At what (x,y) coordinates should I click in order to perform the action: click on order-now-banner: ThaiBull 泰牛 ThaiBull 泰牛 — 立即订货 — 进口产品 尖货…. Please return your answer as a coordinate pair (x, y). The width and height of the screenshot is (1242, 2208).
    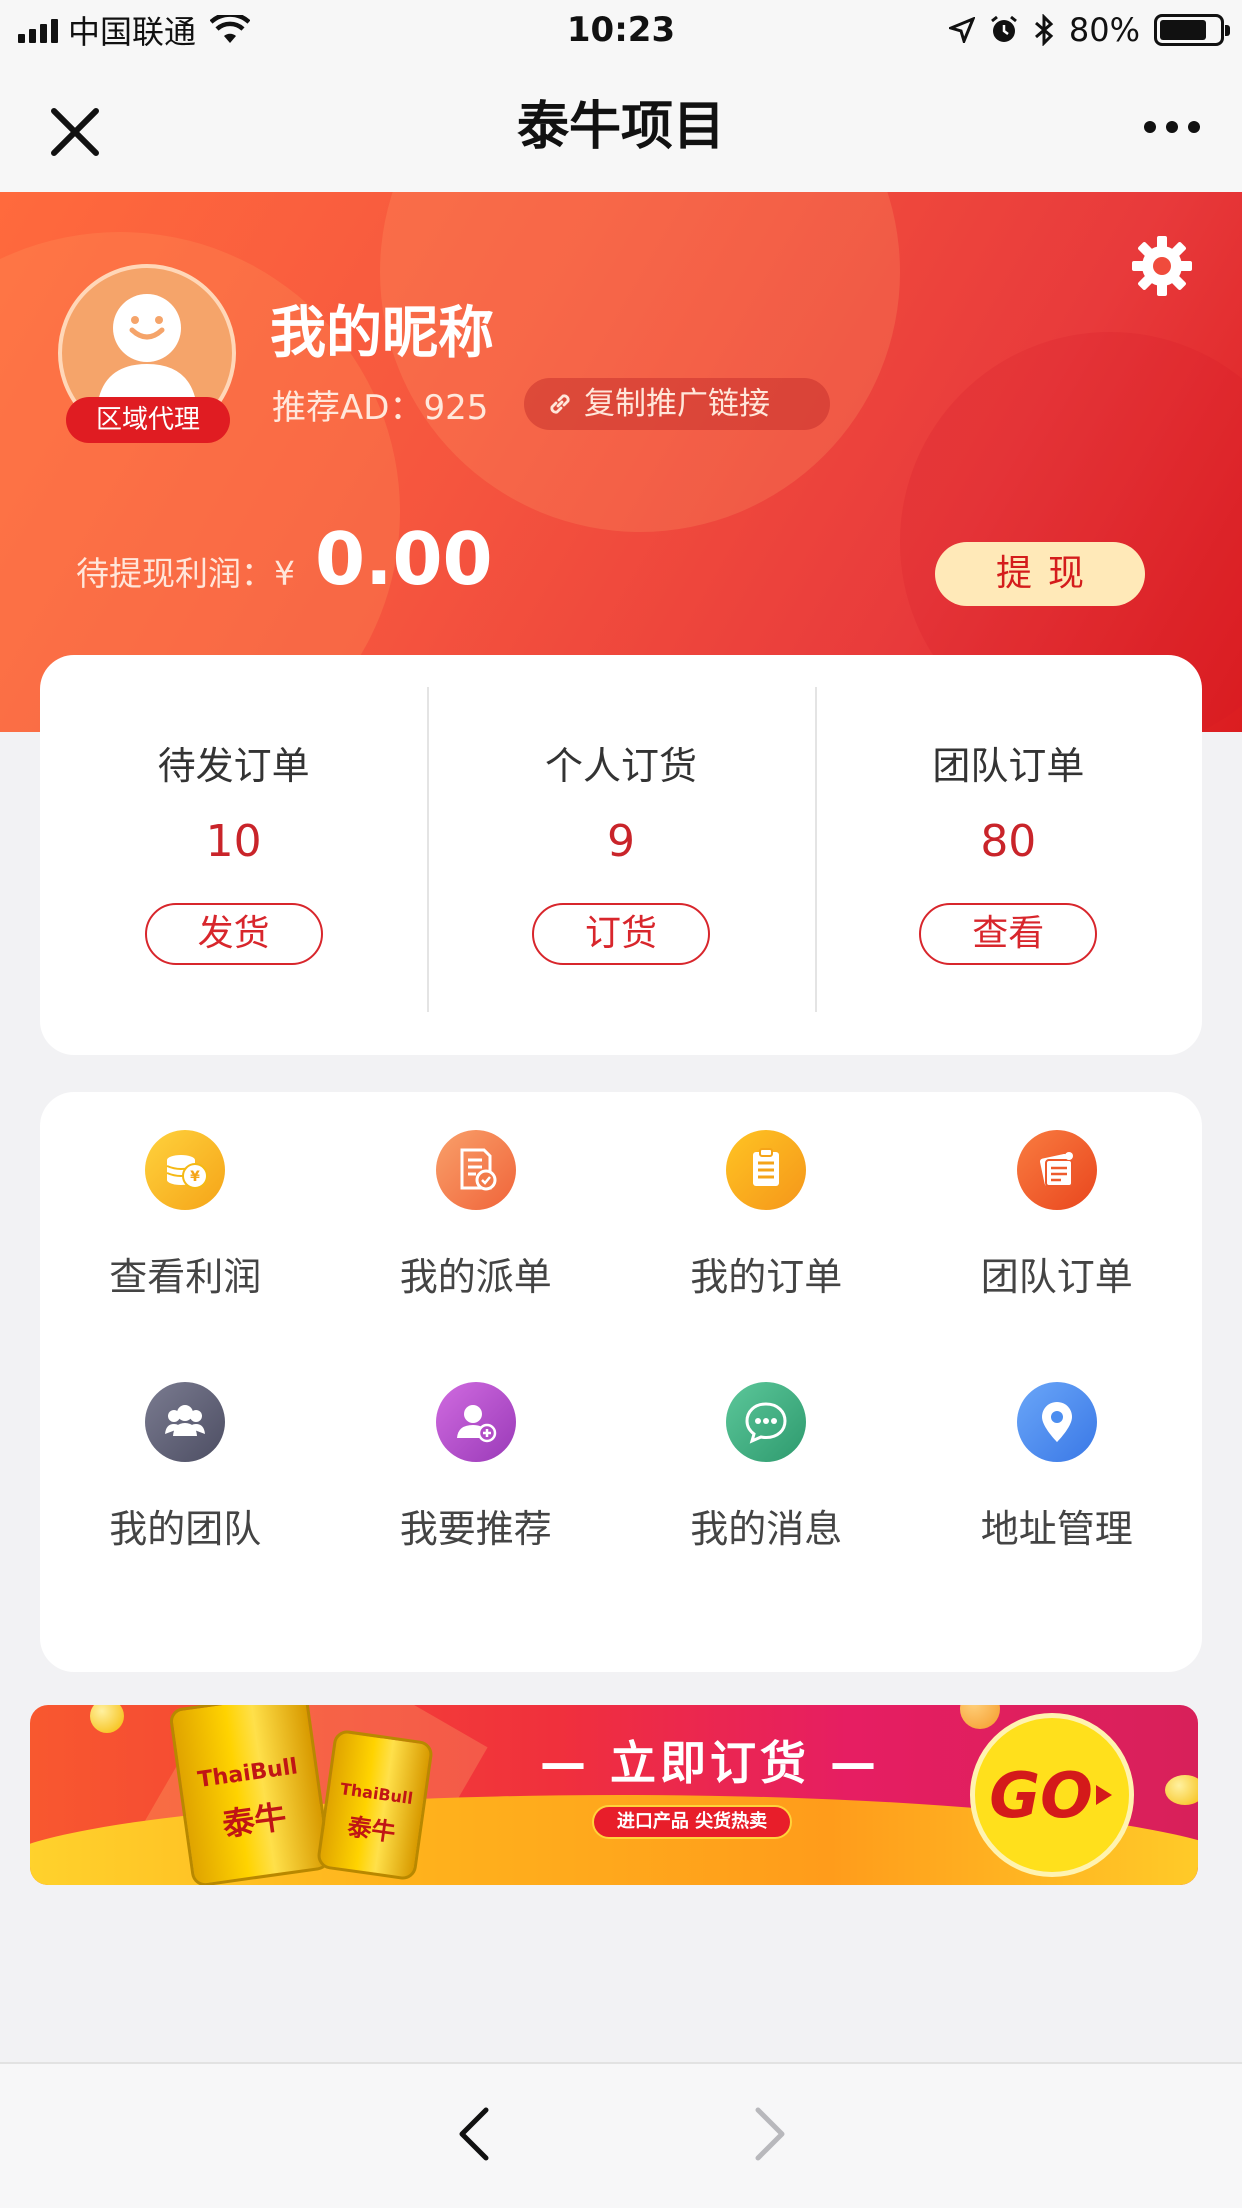
    Looking at the image, I should click on (614, 1795).